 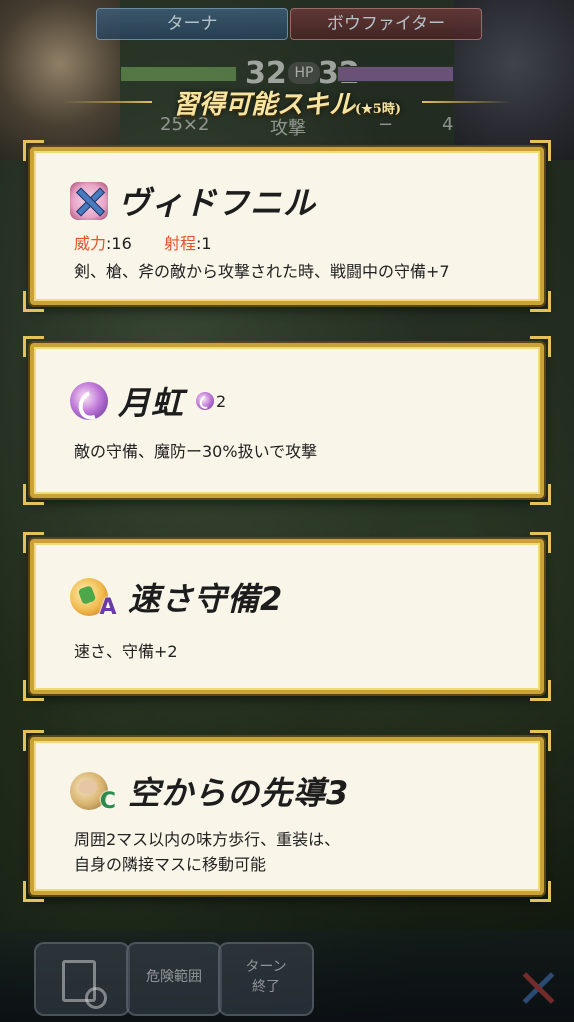 I want to click on skill-title-row: A 速さ守備2, so click(x=176, y=597).